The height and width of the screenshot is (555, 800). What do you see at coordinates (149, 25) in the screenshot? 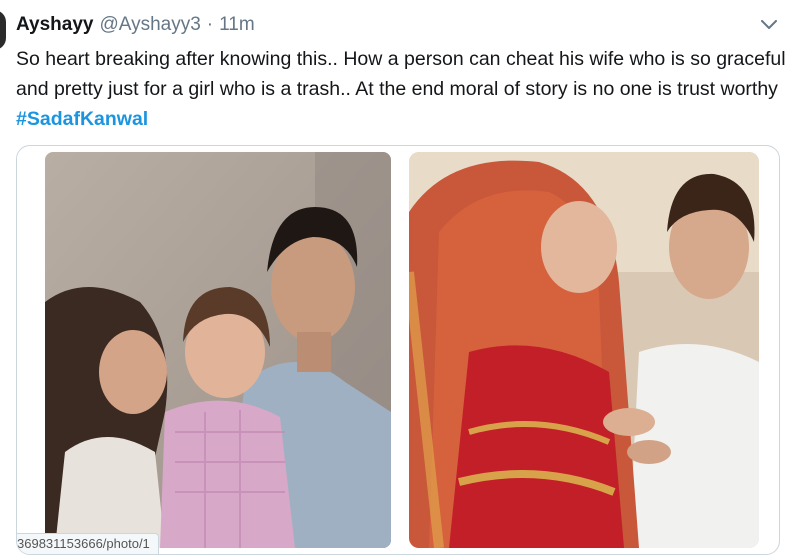
I see `user-handle: @Ayshayy3` at bounding box center [149, 25].